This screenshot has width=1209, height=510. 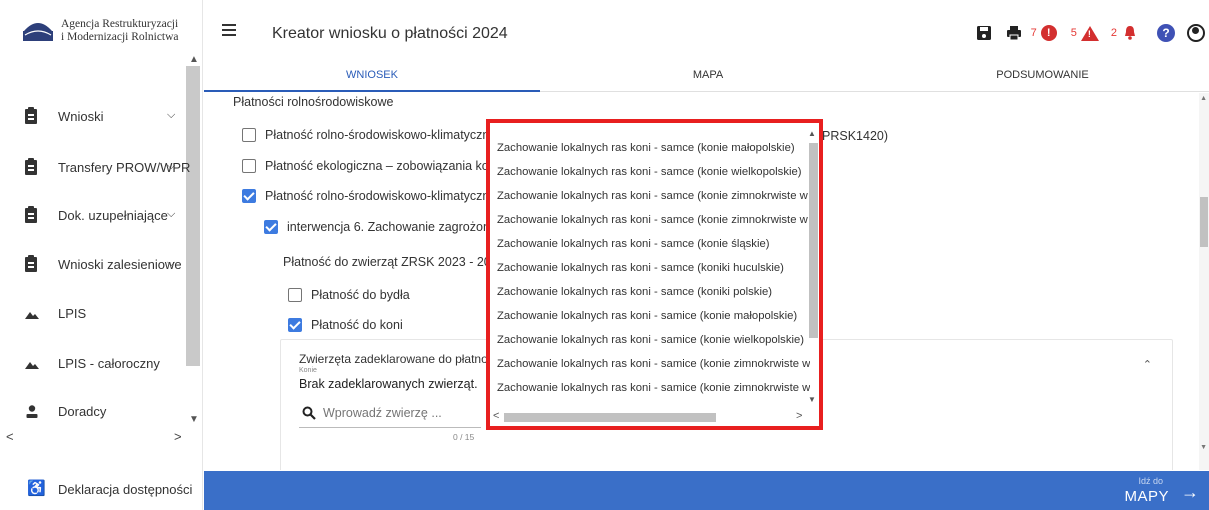 I want to click on error-icon: !, so click(x=1048, y=33).